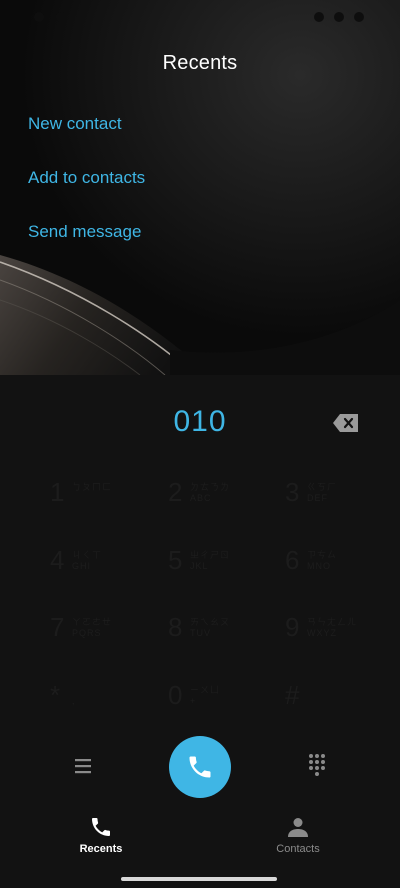 The height and width of the screenshot is (888, 400). What do you see at coordinates (200, 18) in the screenshot?
I see `status-bar` at bounding box center [200, 18].